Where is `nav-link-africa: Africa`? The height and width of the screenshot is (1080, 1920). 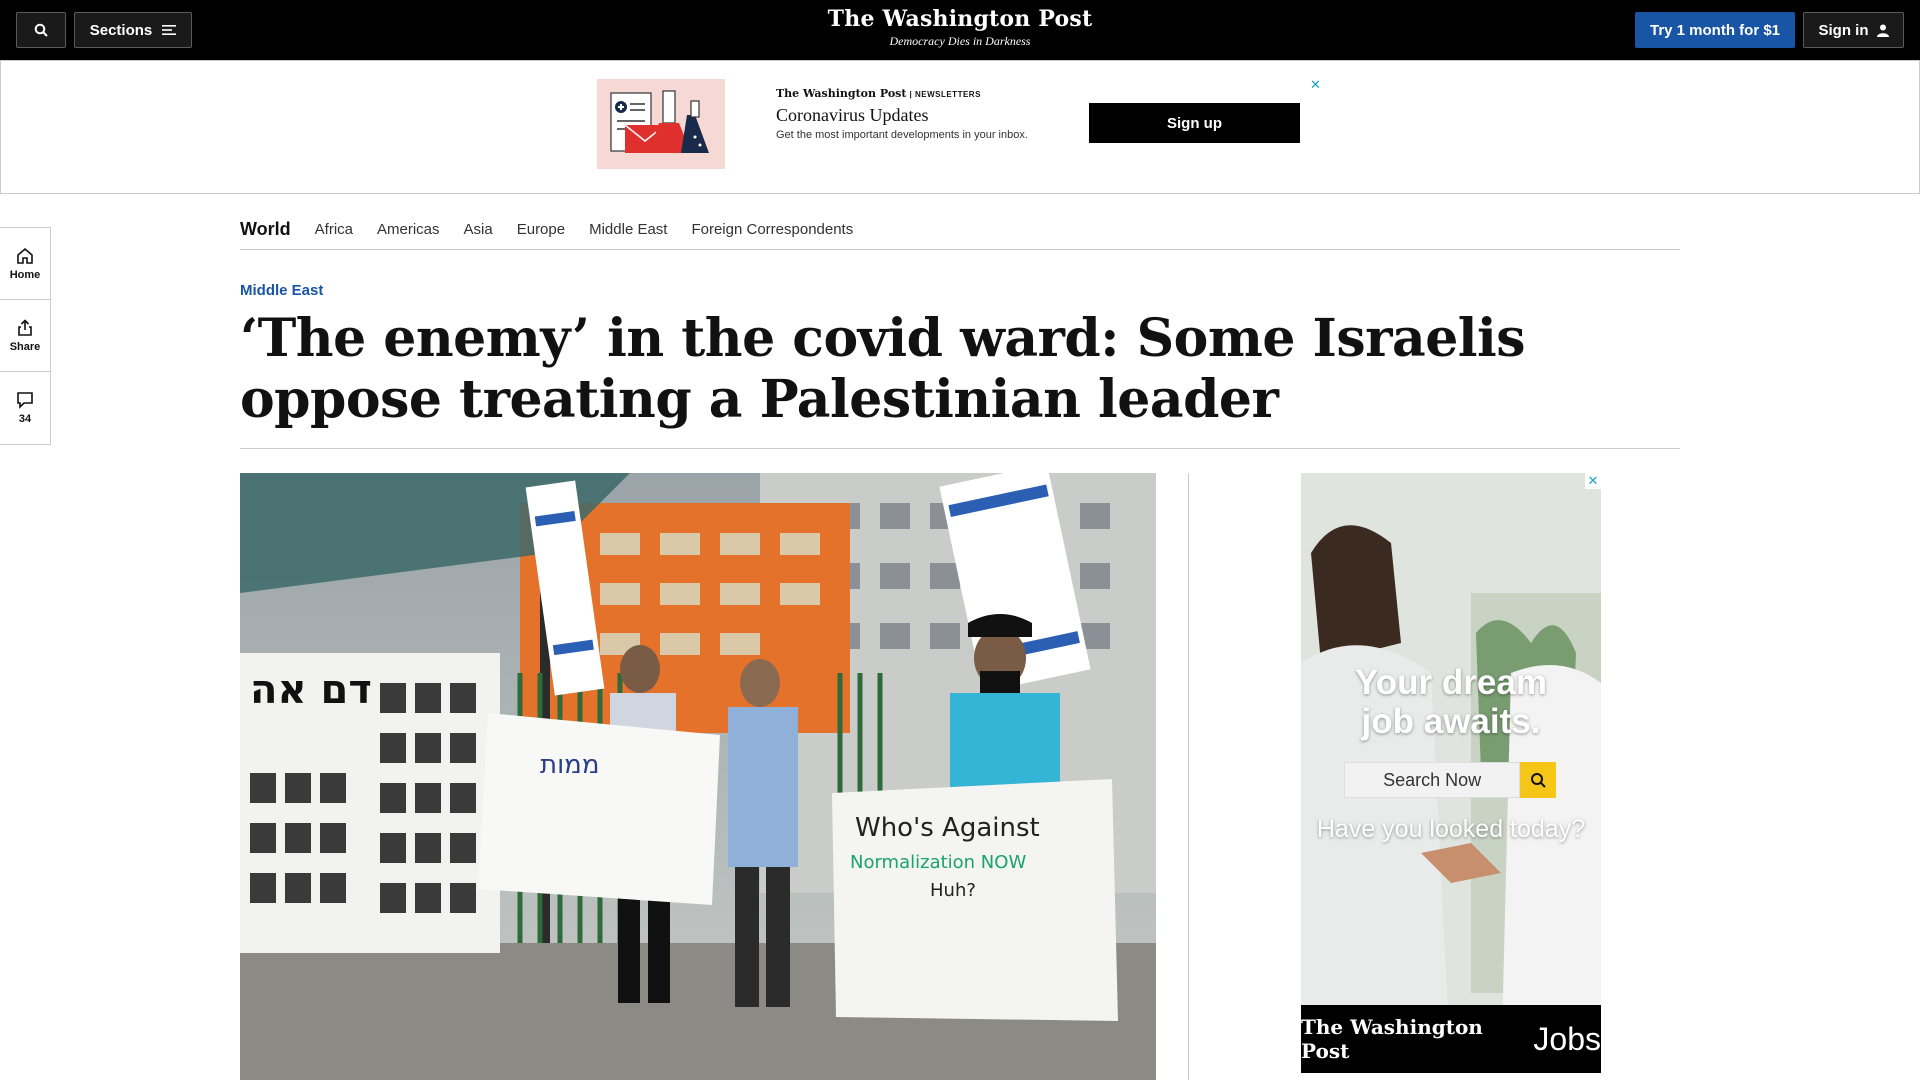
nav-link-africa: Africa is located at coordinates (334, 229).